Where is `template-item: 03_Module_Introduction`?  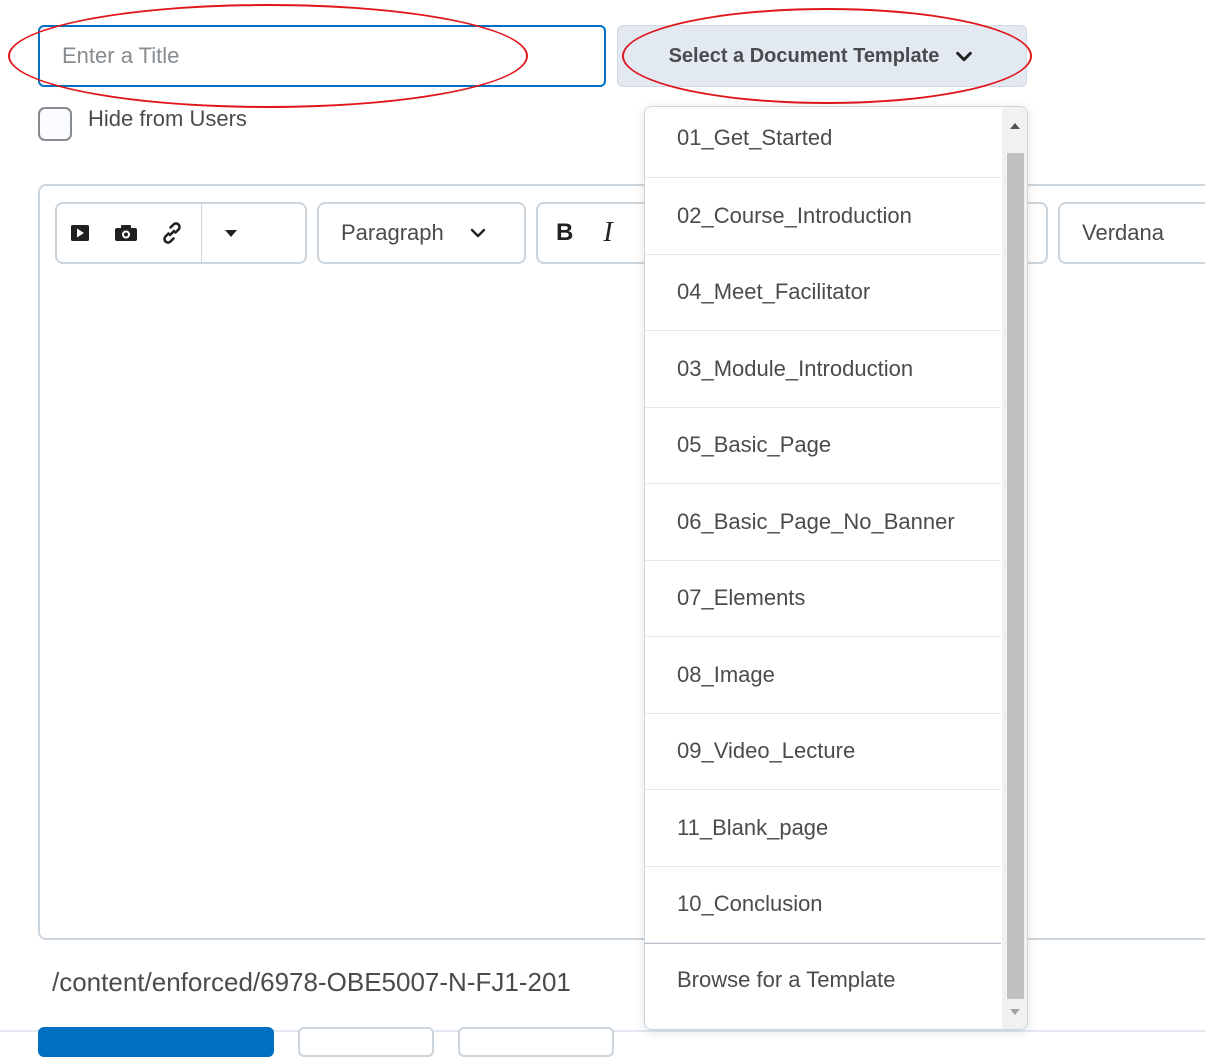 template-item: 03_Module_Introduction is located at coordinates (823, 369).